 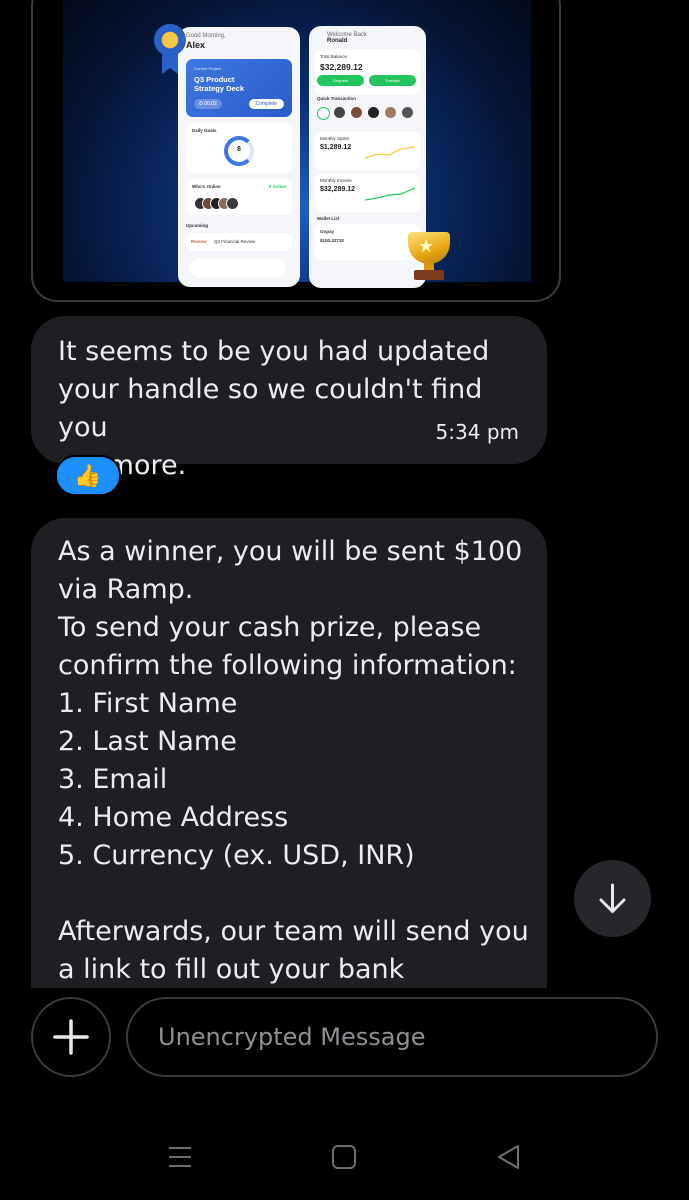 What do you see at coordinates (196, 45) in the screenshot?
I see `user-name: Alex` at bounding box center [196, 45].